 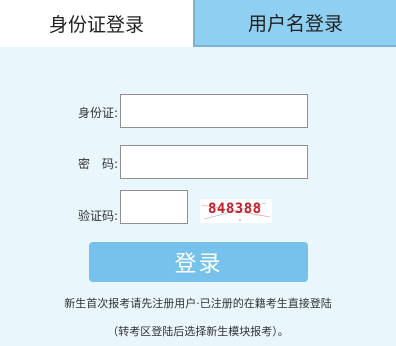 What do you see at coordinates (214, 162) in the screenshot?
I see `password-input` at bounding box center [214, 162].